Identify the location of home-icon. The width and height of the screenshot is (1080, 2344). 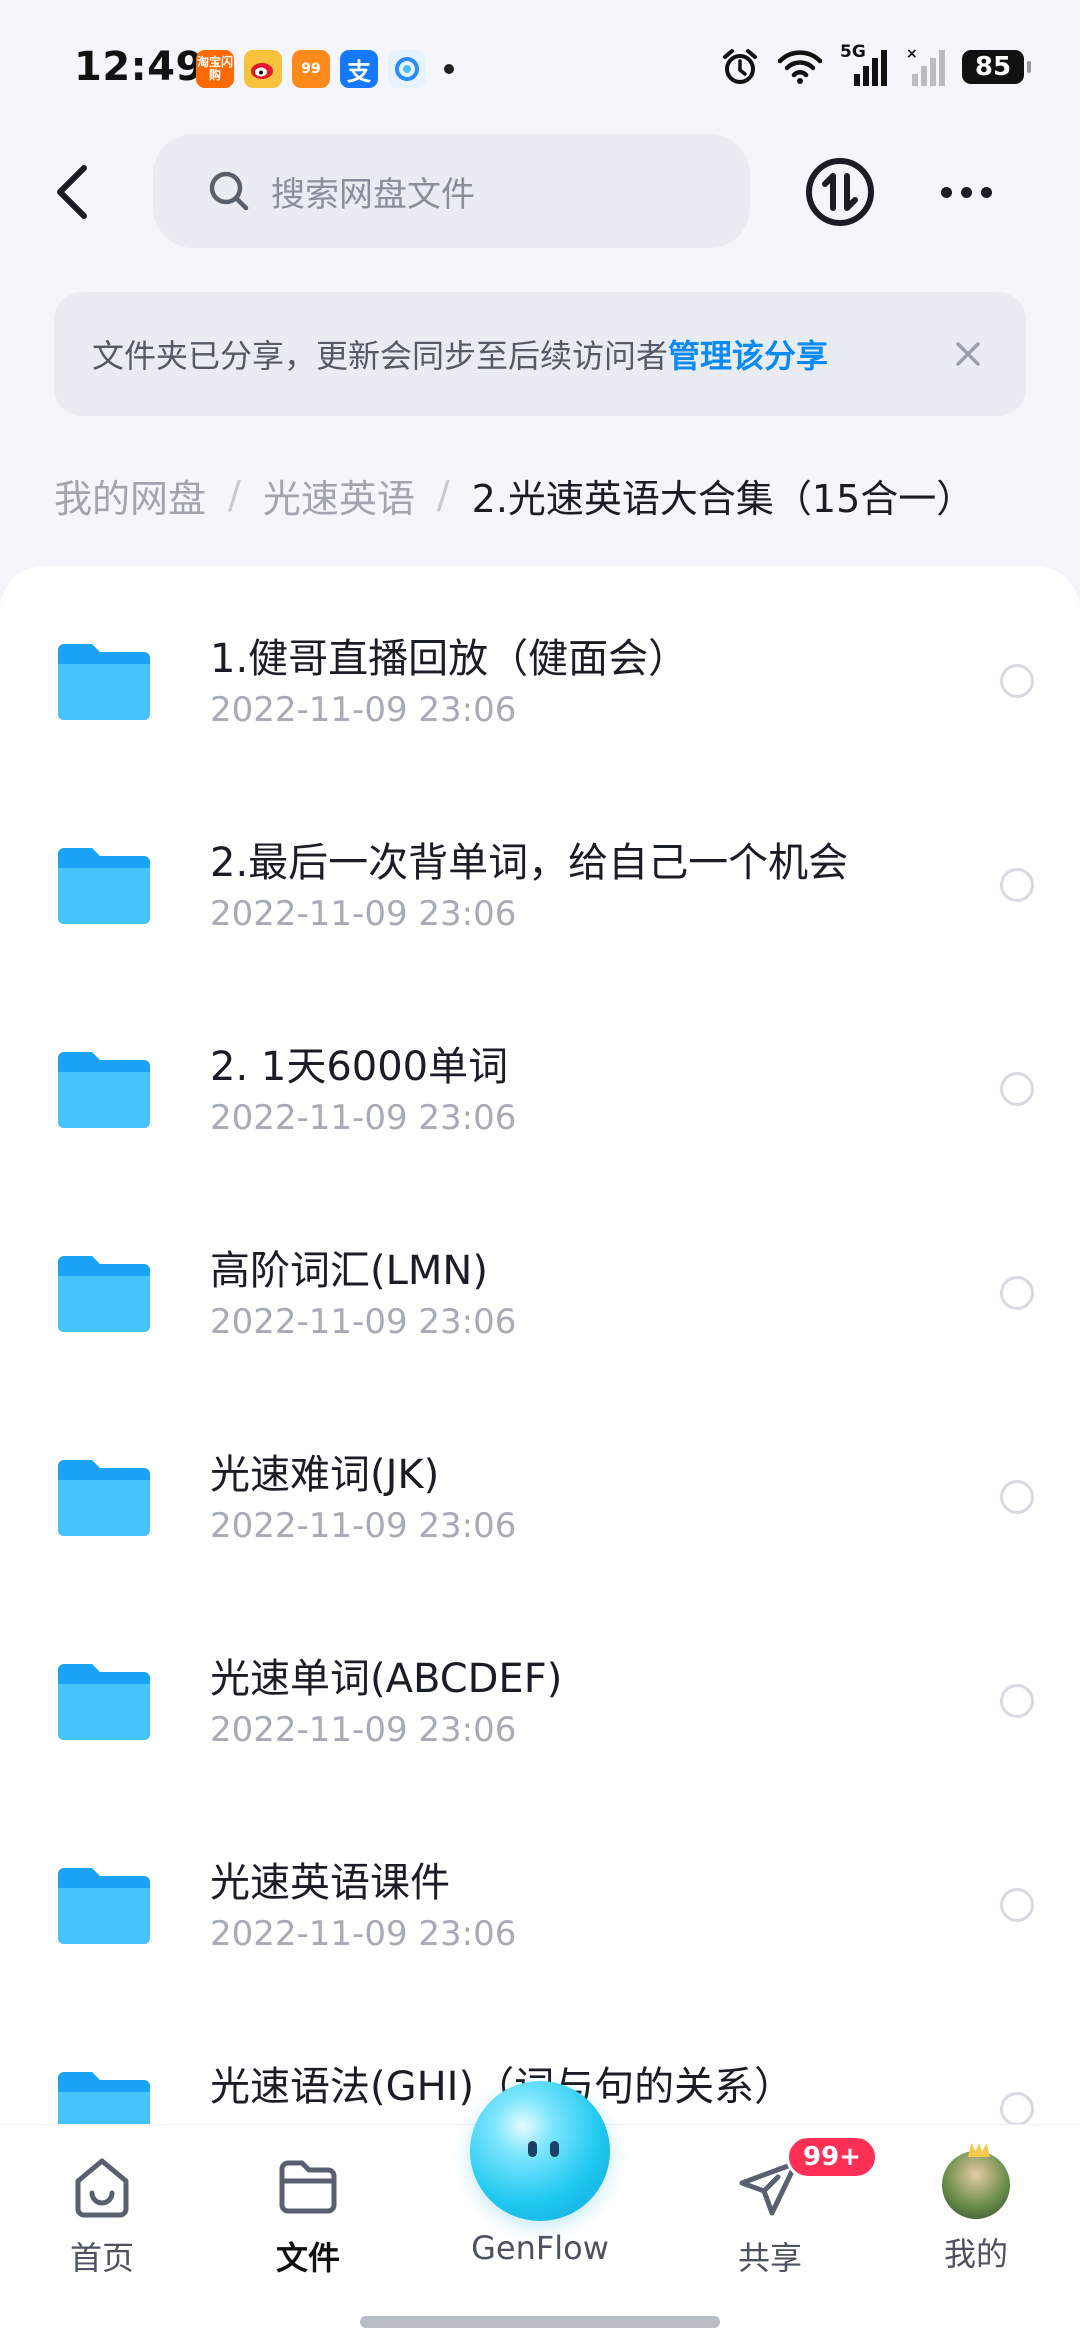
(102, 2188).